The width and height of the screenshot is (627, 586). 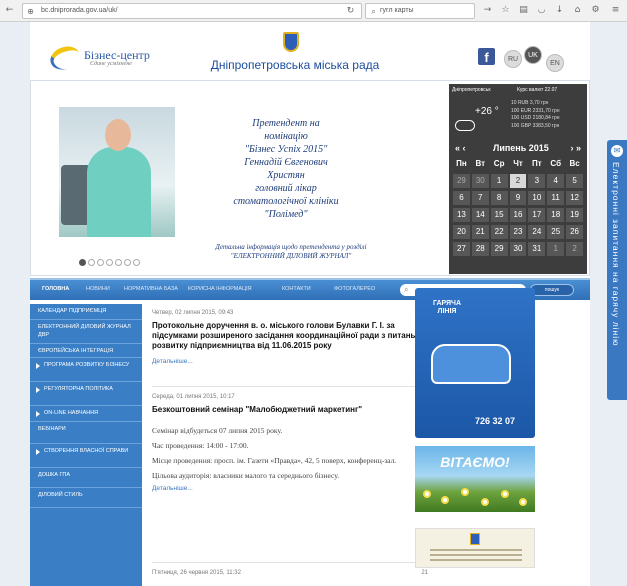 I want to click on welcome-banner: ВІТАЄМО!, so click(x=475, y=479).